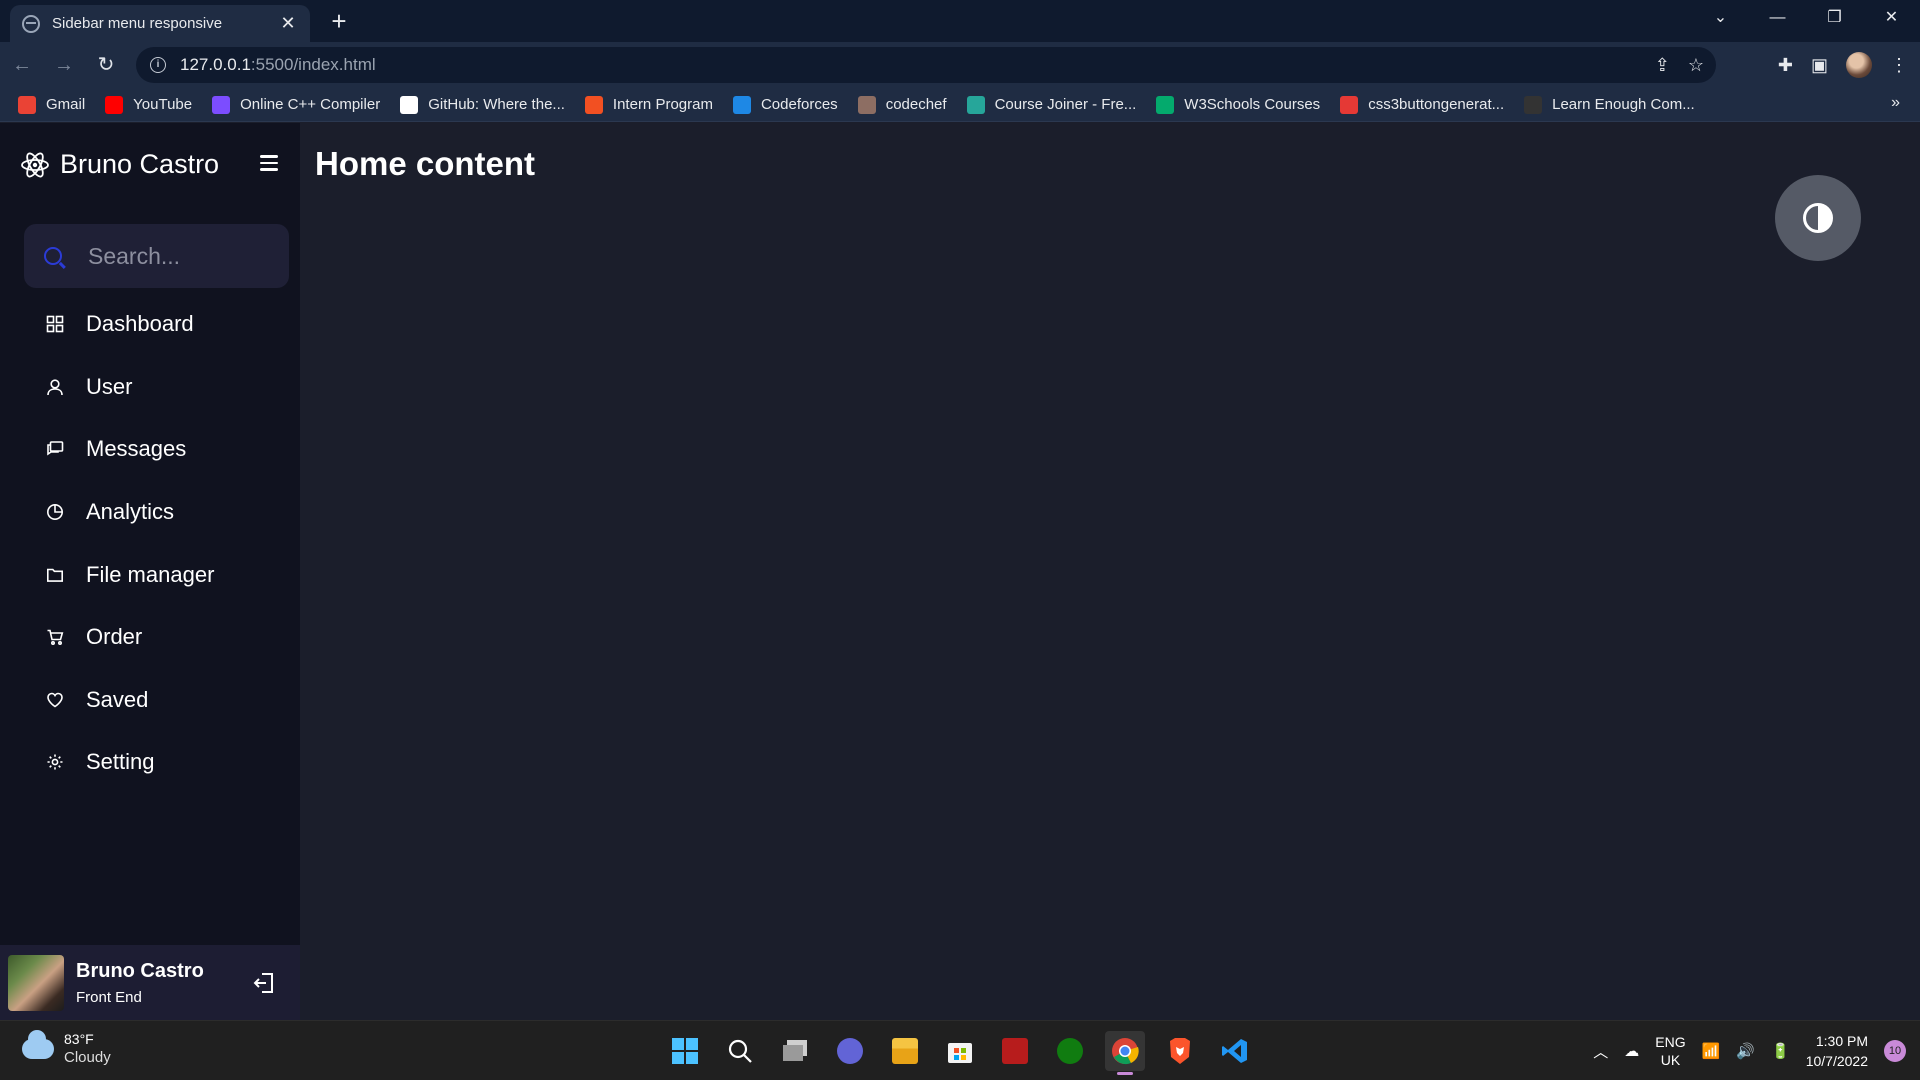 The height and width of the screenshot is (1080, 1920). I want to click on avatar, so click(36, 982).